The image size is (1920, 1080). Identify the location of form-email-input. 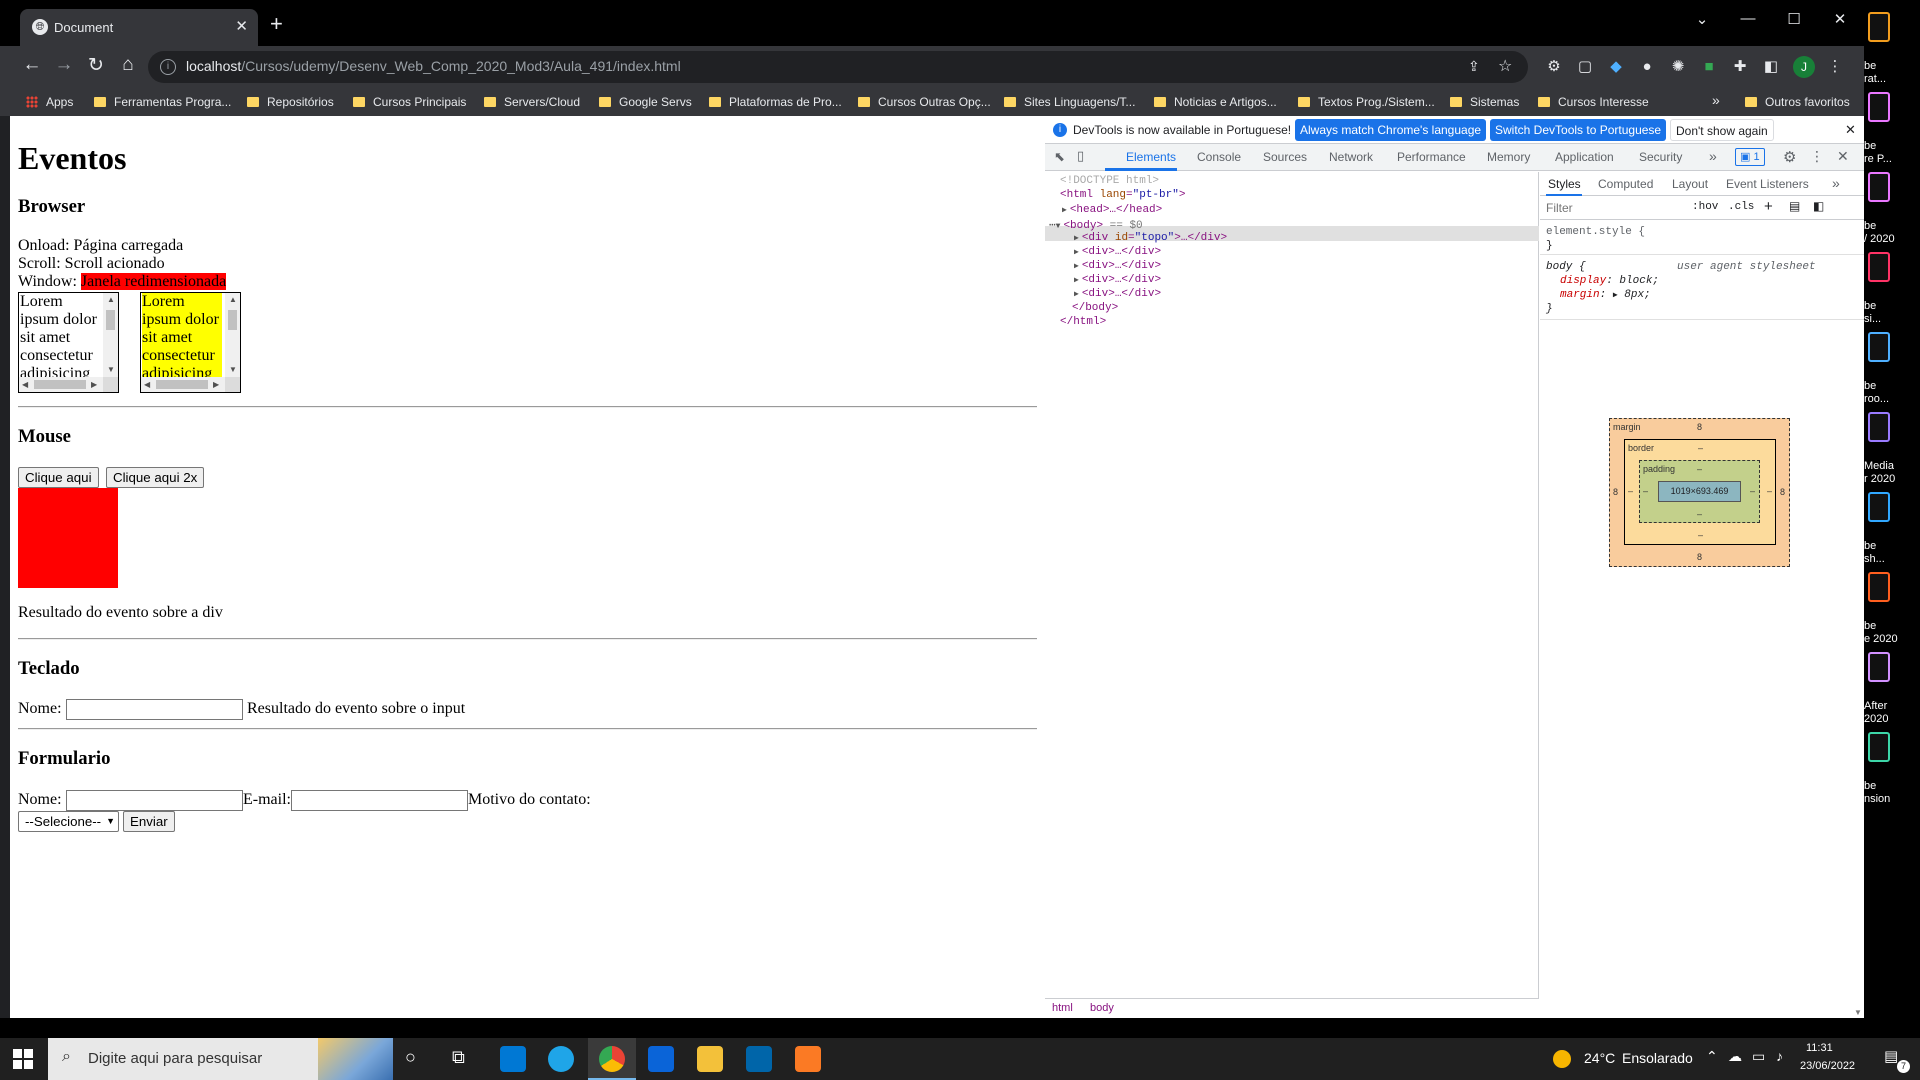
(379, 800).